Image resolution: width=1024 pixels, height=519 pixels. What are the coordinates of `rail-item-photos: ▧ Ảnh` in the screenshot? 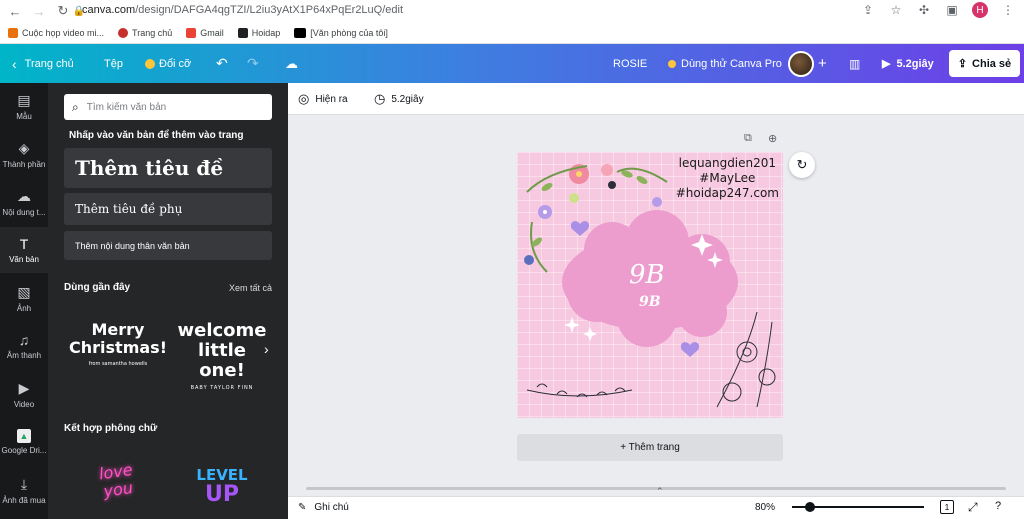 It's located at (24, 298).